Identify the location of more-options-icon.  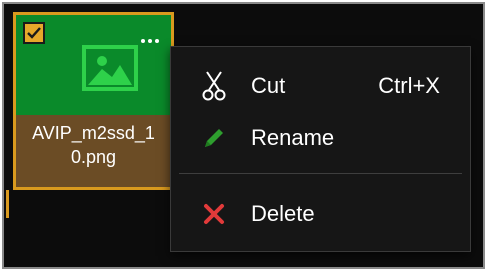
(150, 41).